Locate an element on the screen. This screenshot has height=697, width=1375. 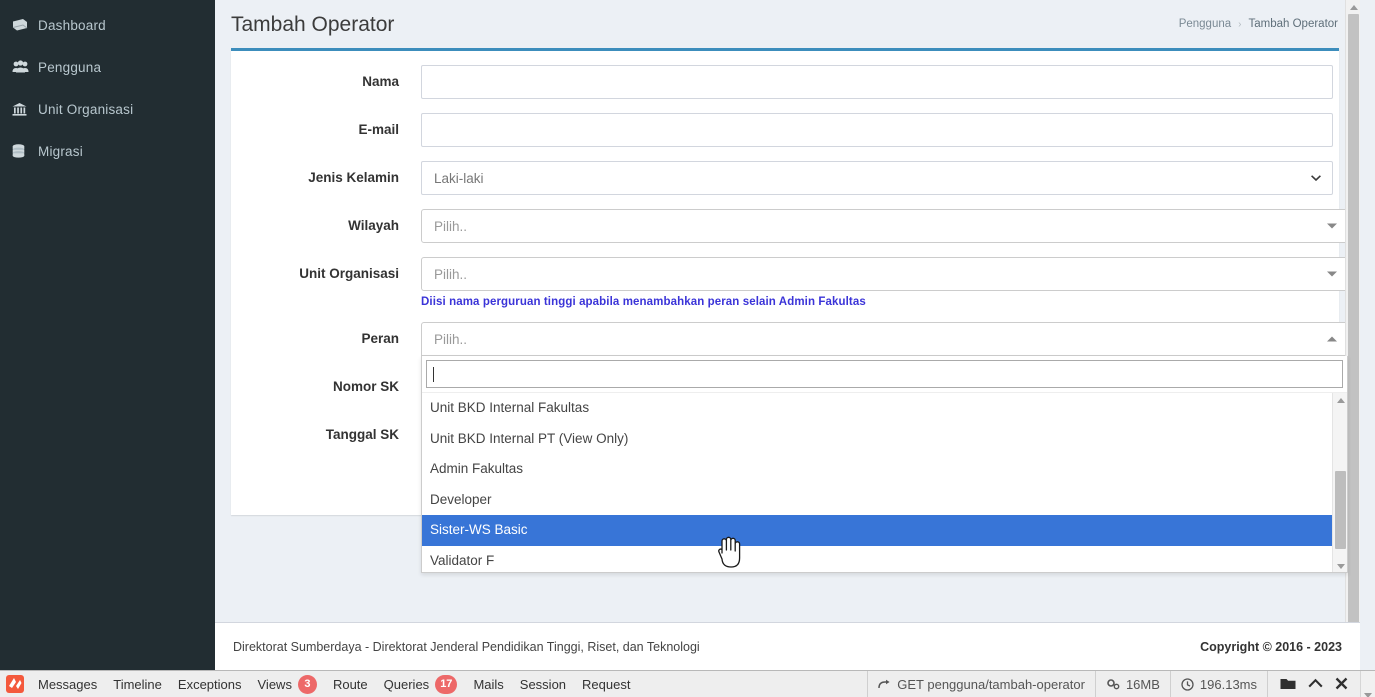
label-nomor-sk: Nomor SK is located at coordinates (365, 386).